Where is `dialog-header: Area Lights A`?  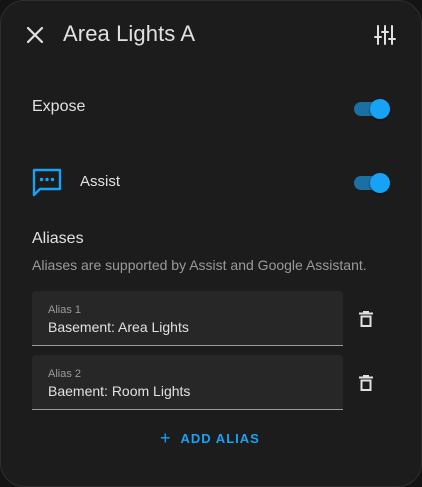
dialog-header: Area Lights A is located at coordinates (211, 36).